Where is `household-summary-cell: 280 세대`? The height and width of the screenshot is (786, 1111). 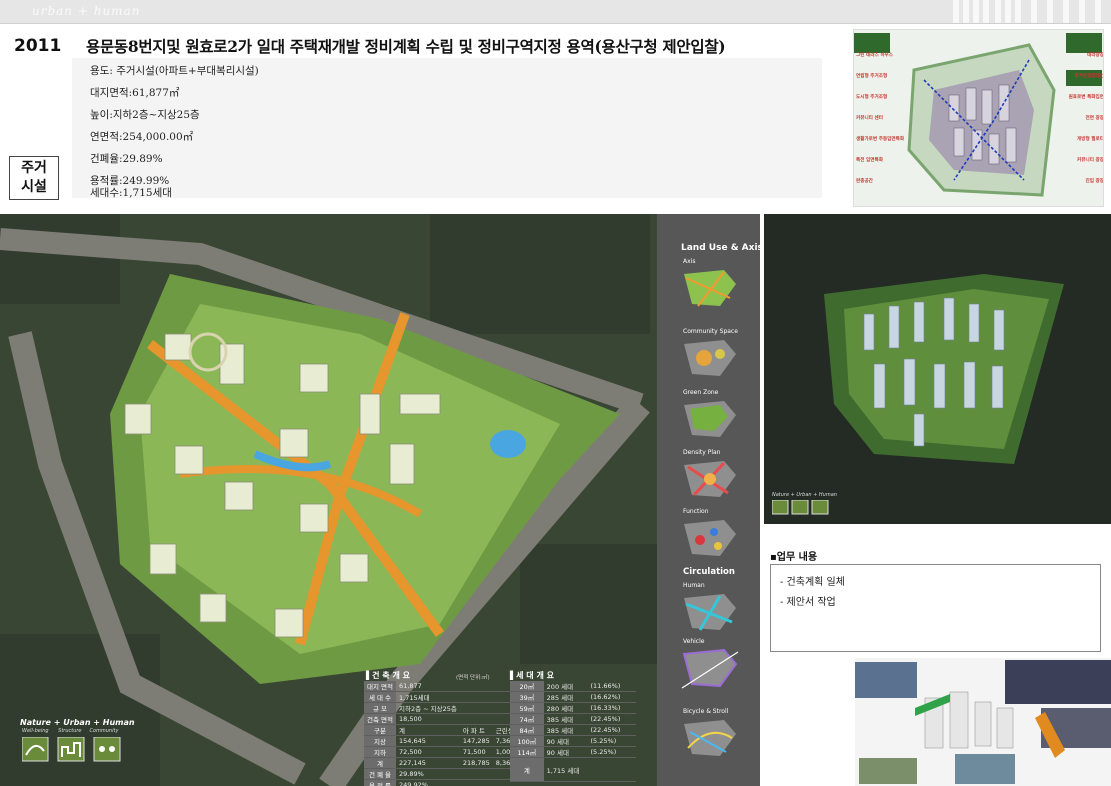
household-summary-cell: 280 세대 is located at coordinates (565, 708).